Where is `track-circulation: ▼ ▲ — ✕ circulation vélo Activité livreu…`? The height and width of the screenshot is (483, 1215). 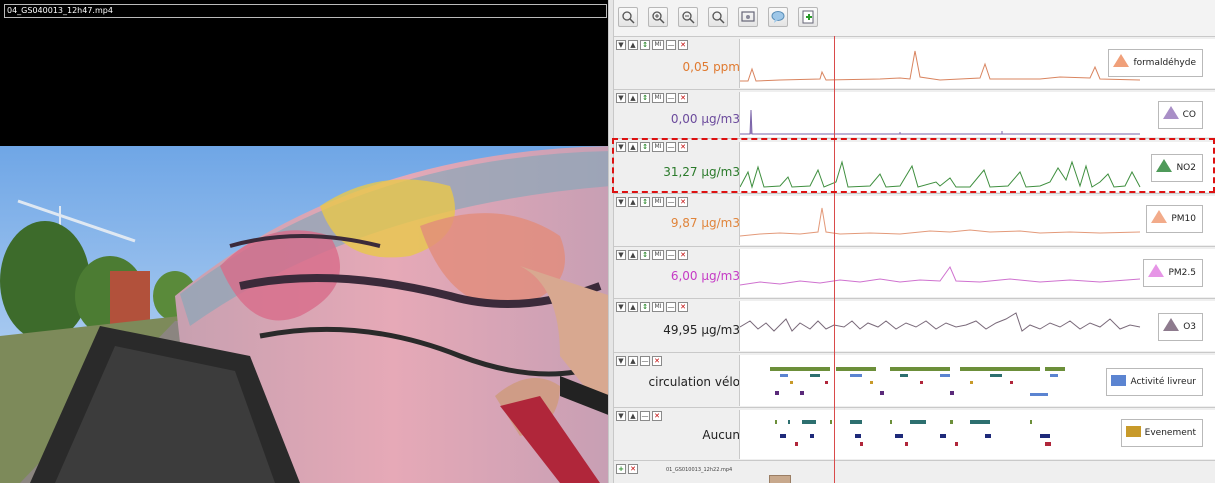
track-circulation: ▼ ▲ — ✕ circulation vélo Activité livreu… is located at coordinates (914, 379).